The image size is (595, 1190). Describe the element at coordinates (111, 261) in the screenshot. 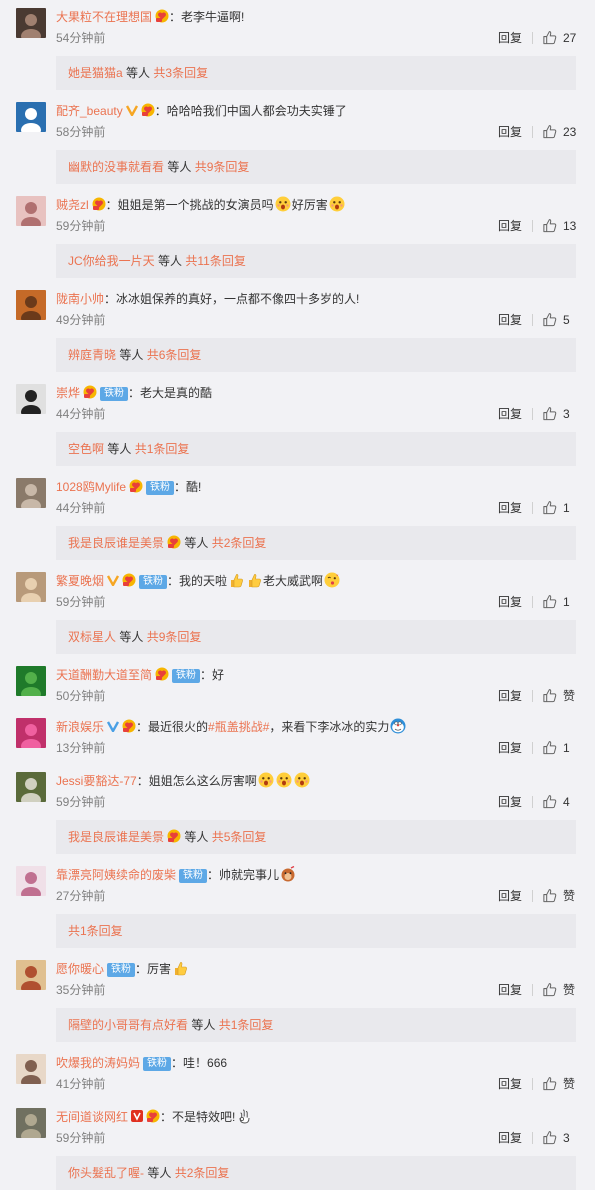

I see `reply-username-link: JC你给我一片天` at that location.